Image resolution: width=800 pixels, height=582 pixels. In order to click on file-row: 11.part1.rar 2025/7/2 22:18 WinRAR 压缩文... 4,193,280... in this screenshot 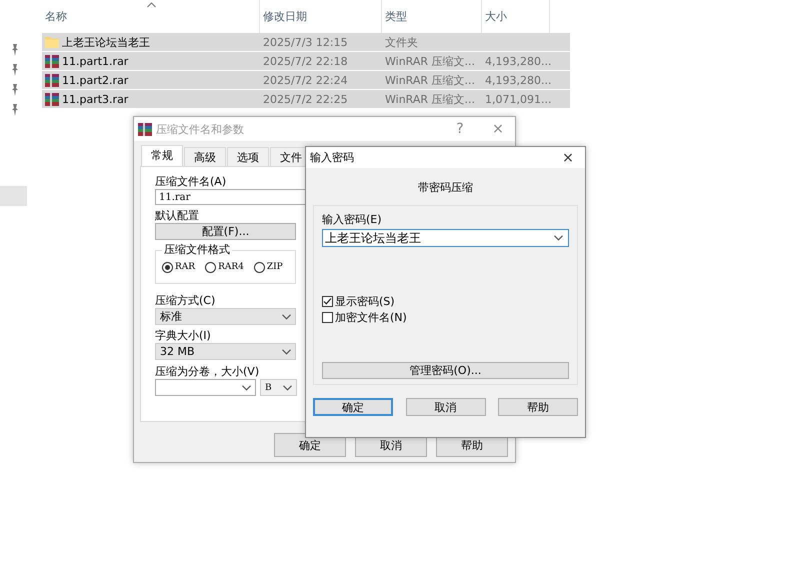, I will do `click(306, 61)`.